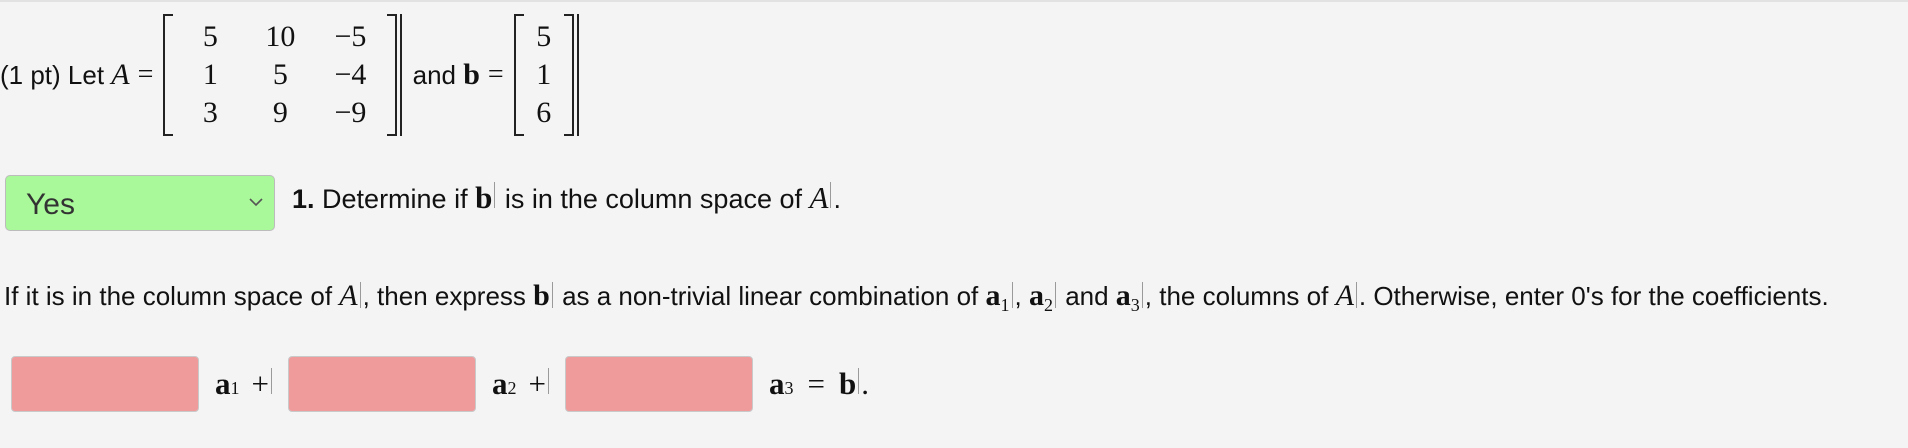 This screenshot has height=448, width=1908. I want to click on answer-select-value: Yes, so click(50, 204).